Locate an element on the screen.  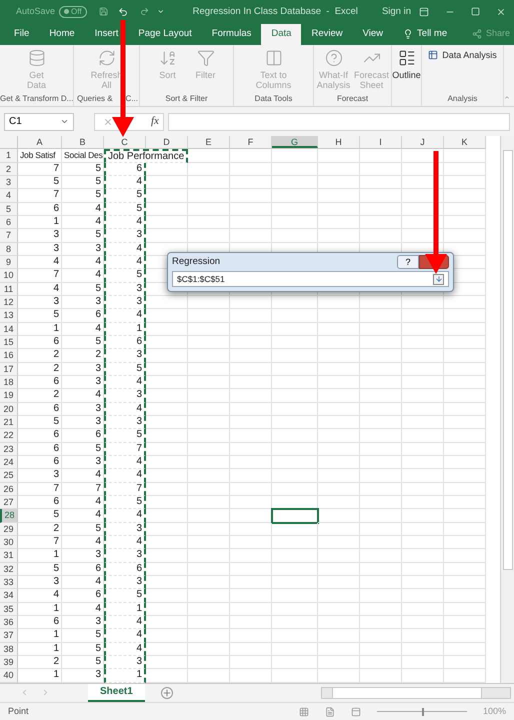
row-header: 33 is located at coordinates (9, 583).